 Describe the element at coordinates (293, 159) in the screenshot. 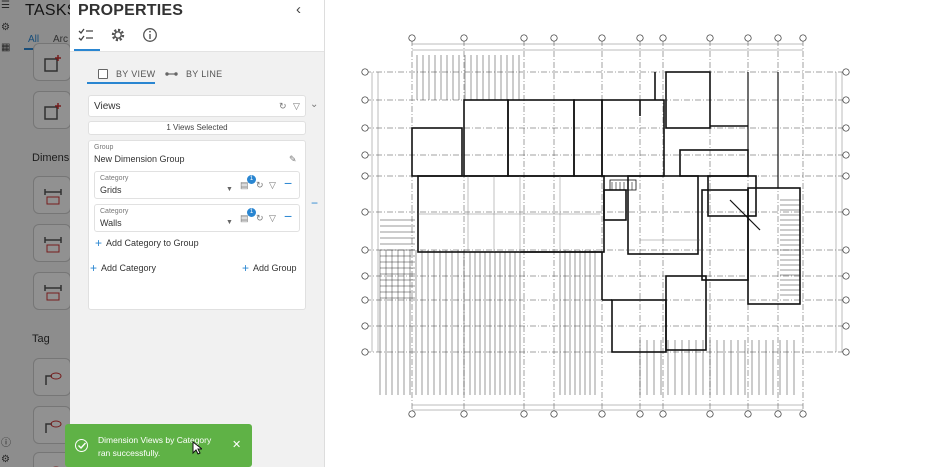

I see `edit-icon: ✎` at that location.